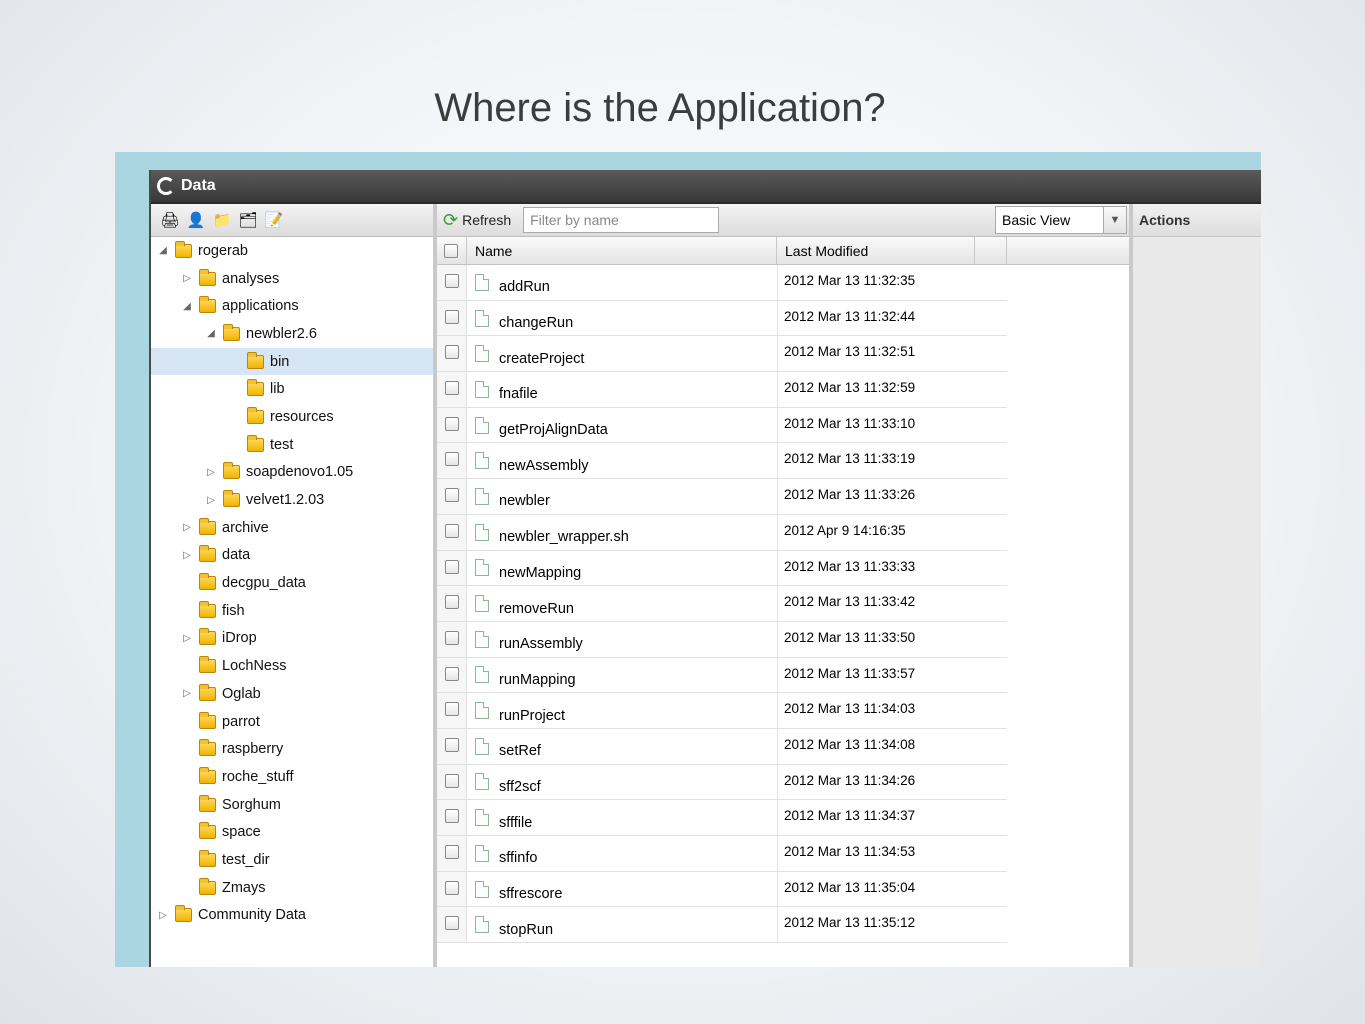  I want to click on file-name-cell: getProjAlignData, so click(622, 425).